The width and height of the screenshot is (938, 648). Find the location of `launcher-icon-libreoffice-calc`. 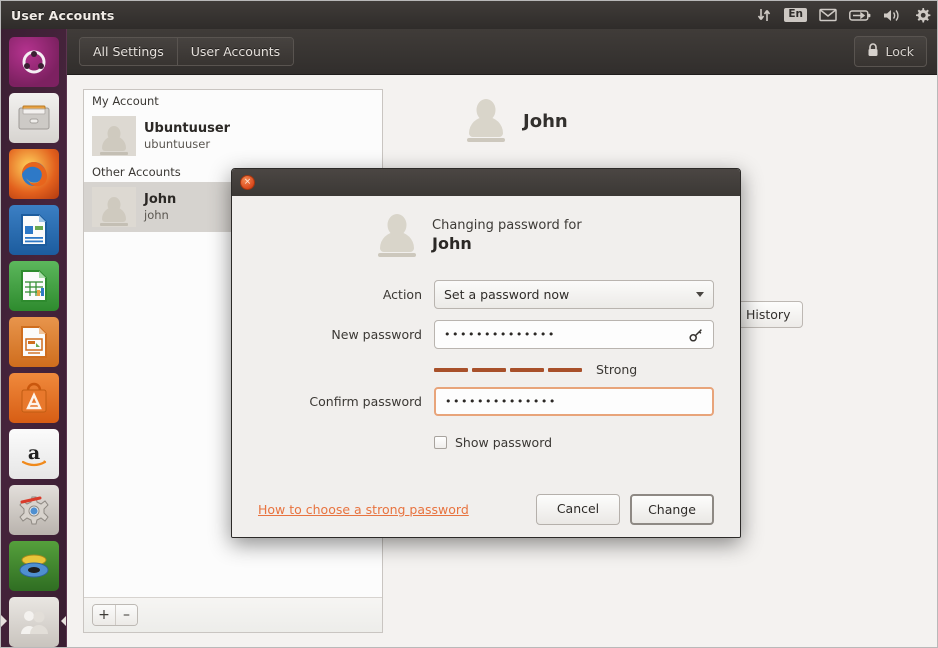

launcher-icon-libreoffice-calc is located at coordinates (33, 286).